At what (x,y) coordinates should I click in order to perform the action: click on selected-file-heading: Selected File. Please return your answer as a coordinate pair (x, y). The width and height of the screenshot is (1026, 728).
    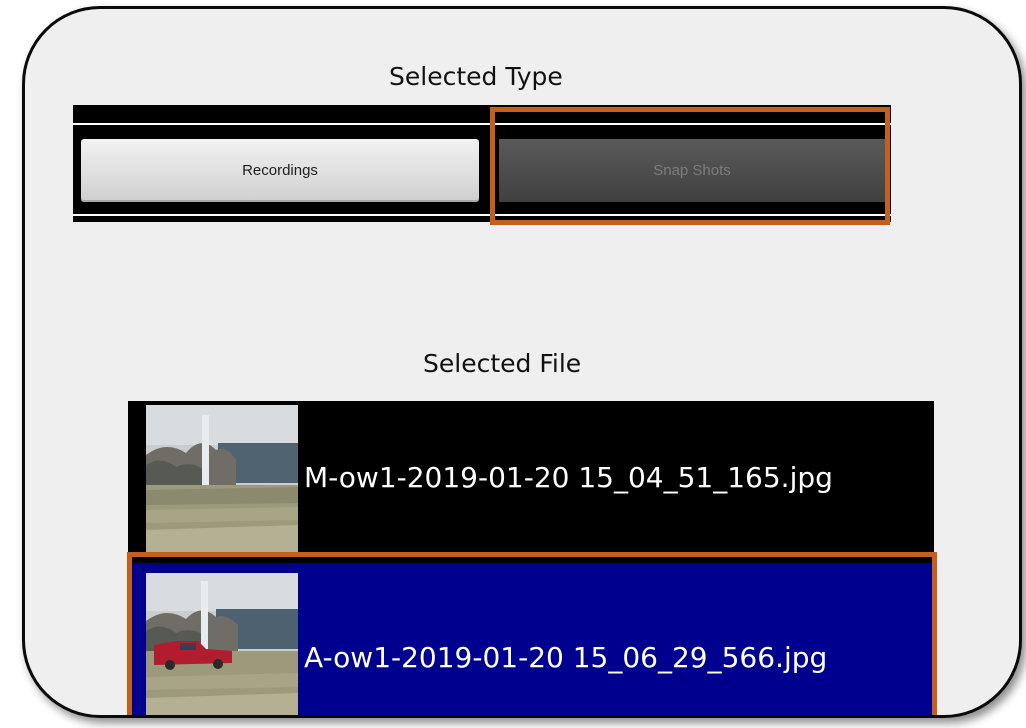
    Looking at the image, I should click on (502, 363).